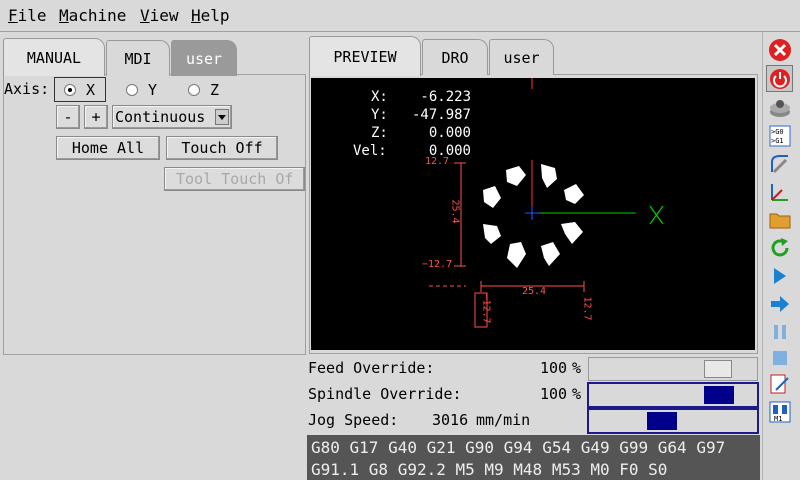 This screenshot has height=480, width=800. Describe the element at coordinates (68, 117) in the screenshot. I see `jog-minus-button: -` at that location.